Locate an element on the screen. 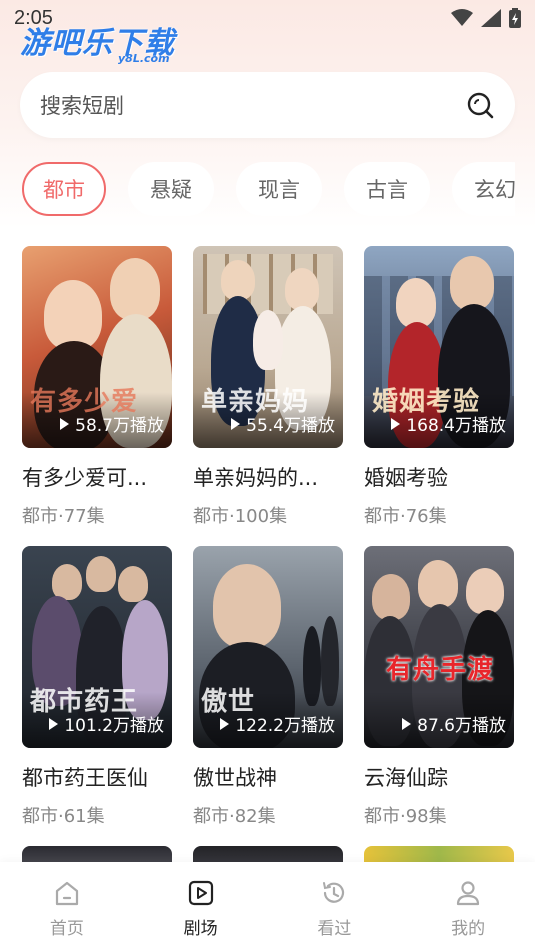 This screenshot has height=951, width=535. nav-theater-label: 剧场 is located at coordinates (200, 929).